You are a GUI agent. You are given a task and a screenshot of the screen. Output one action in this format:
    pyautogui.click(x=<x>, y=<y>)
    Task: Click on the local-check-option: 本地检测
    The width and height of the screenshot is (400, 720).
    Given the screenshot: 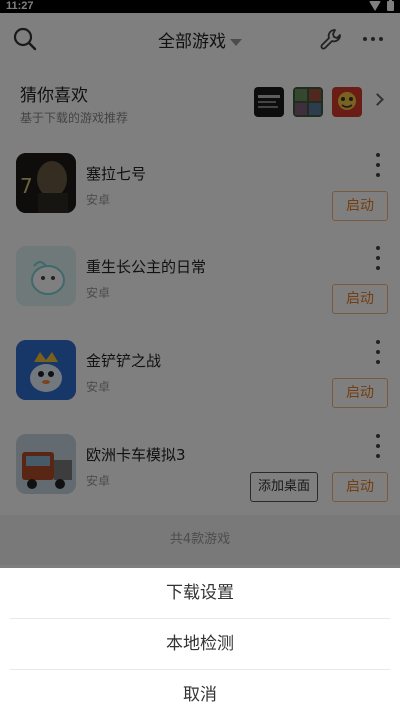 What is the action you would take?
    pyautogui.click(x=200, y=644)
    